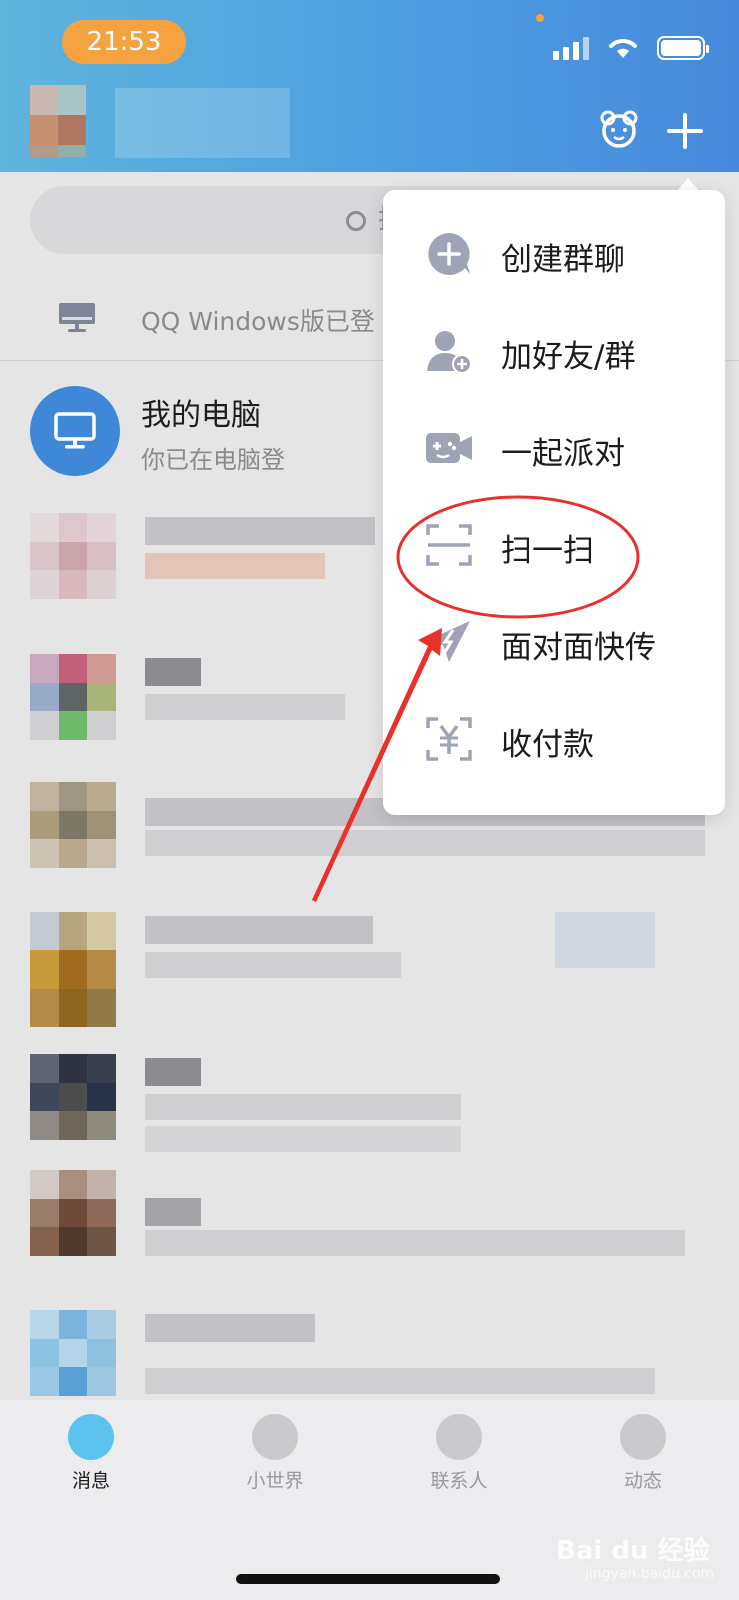 Image resolution: width=739 pixels, height=1600 pixels. Describe the element at coordinates (275, 1437) in the screenshot. I see `small-world-icon` at that location.